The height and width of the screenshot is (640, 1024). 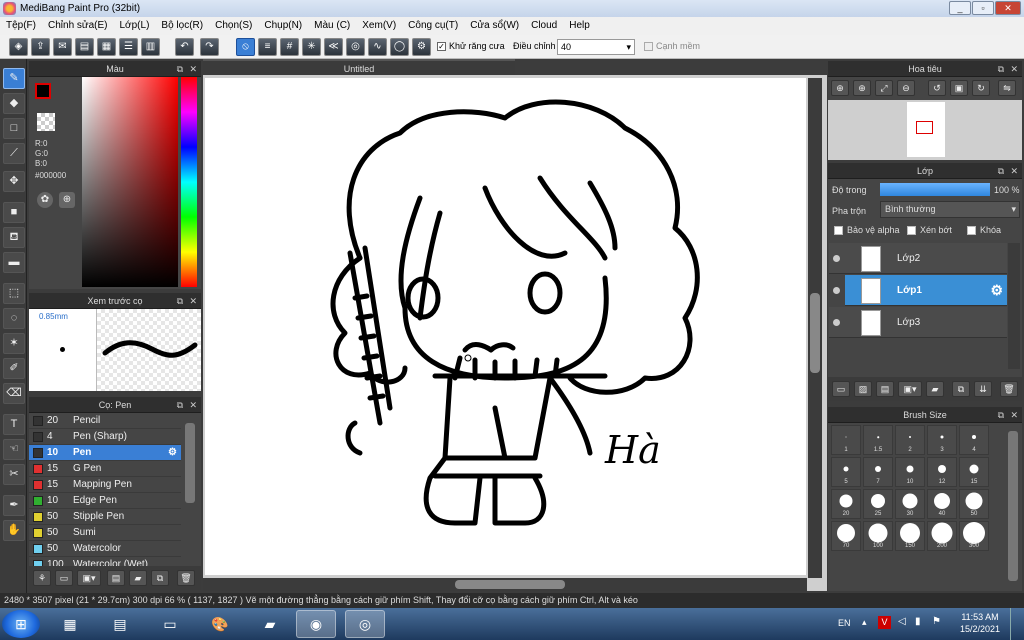 What do you see at coordinates (648, 46) in the screenshot?
I see `soft-edge-checkbox` at bounding box center [648, 46].